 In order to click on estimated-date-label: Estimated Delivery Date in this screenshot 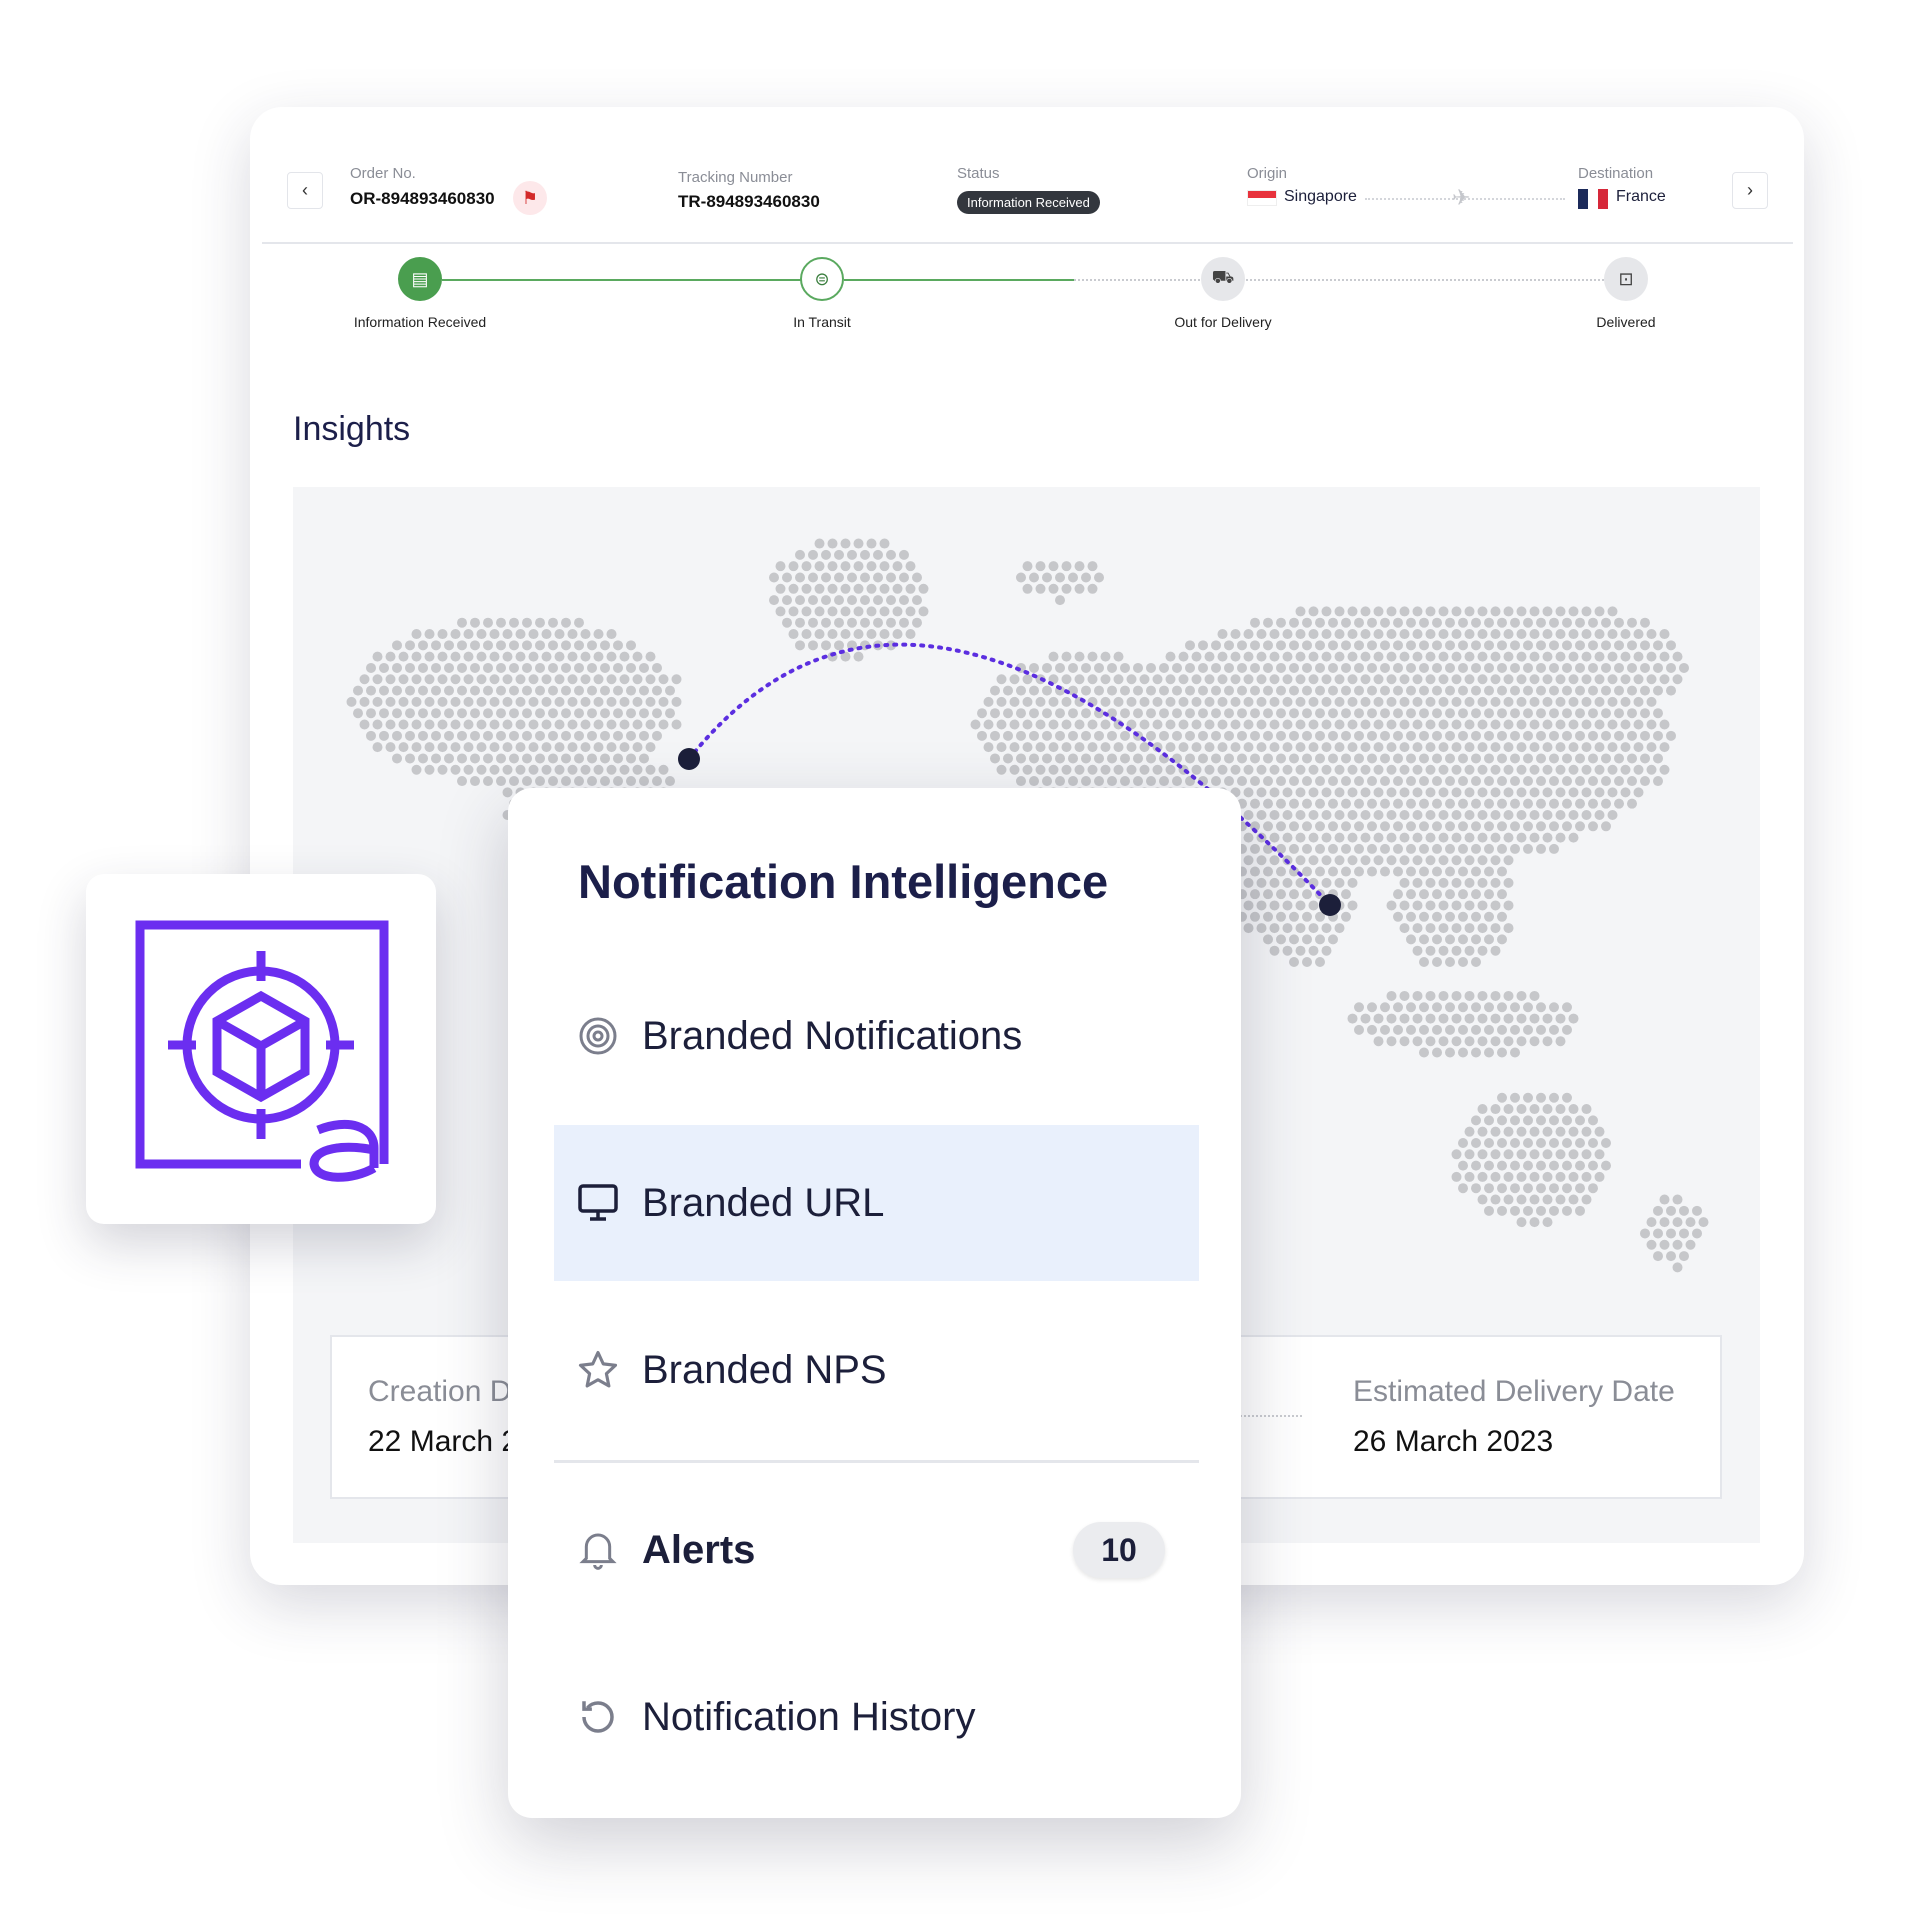, I will do `click(1514, 1391)`.